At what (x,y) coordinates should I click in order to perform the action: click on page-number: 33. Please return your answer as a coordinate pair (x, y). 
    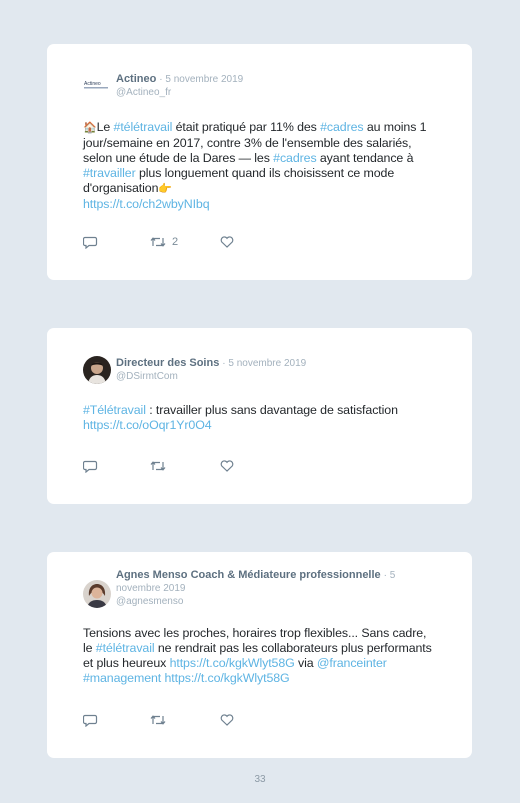
    Looking at the image, I should click on (260, 779).